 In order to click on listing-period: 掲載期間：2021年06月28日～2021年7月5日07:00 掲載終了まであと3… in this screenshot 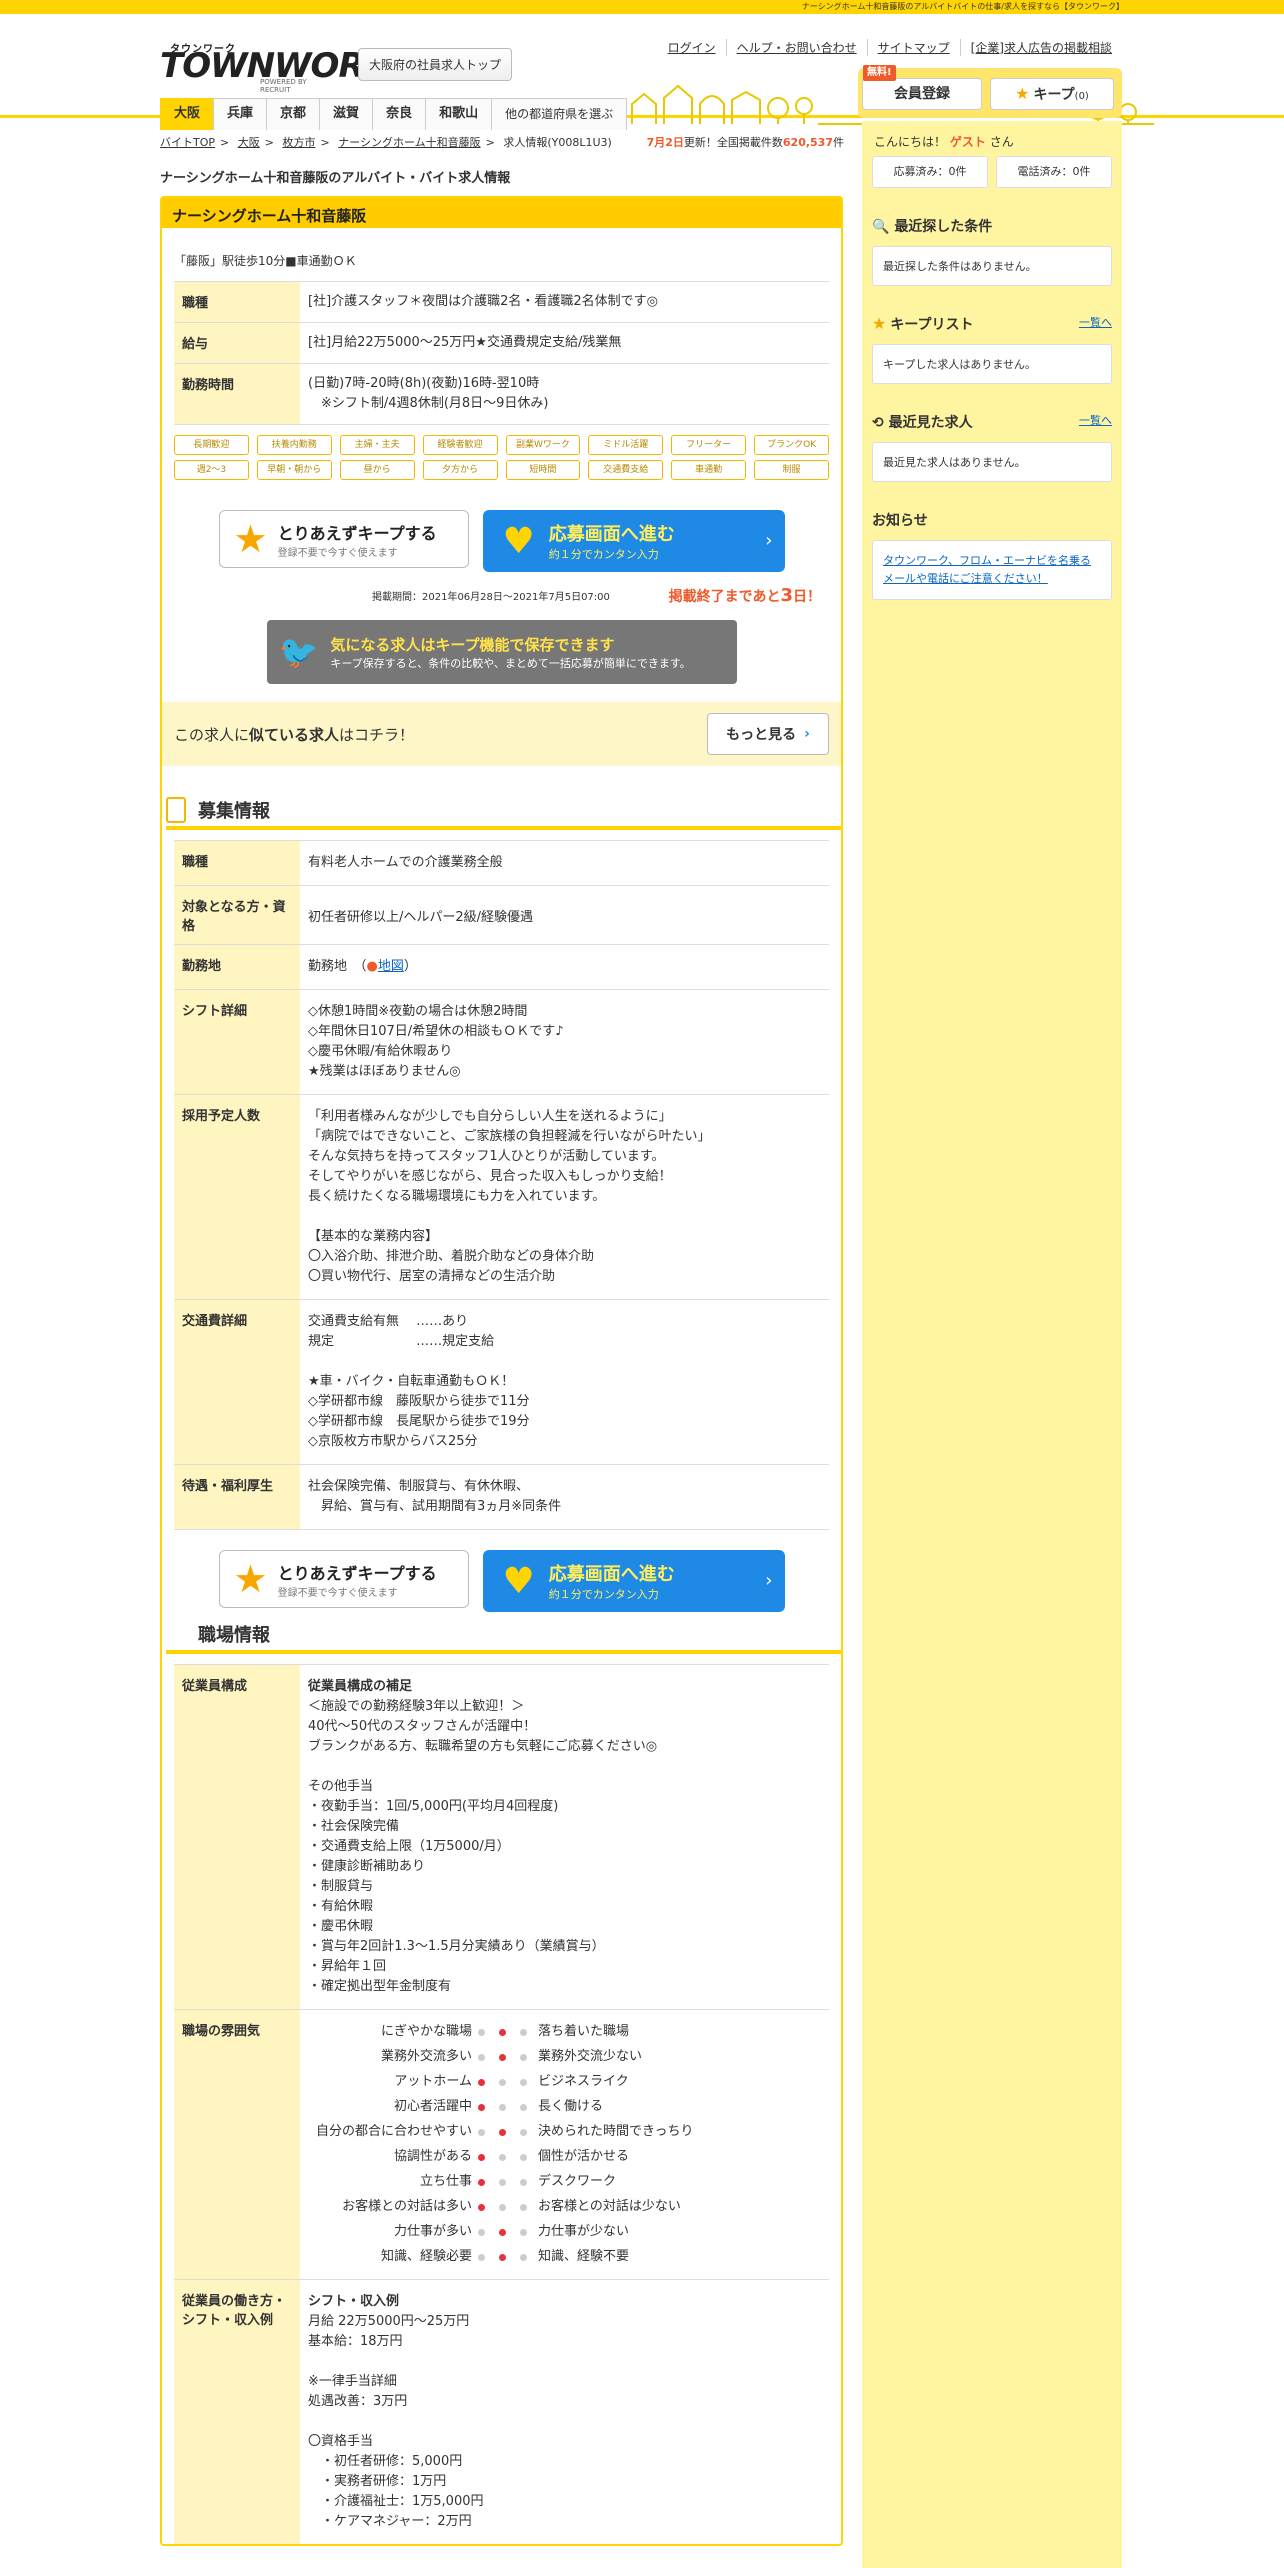, I will do `click(596, 595)`.